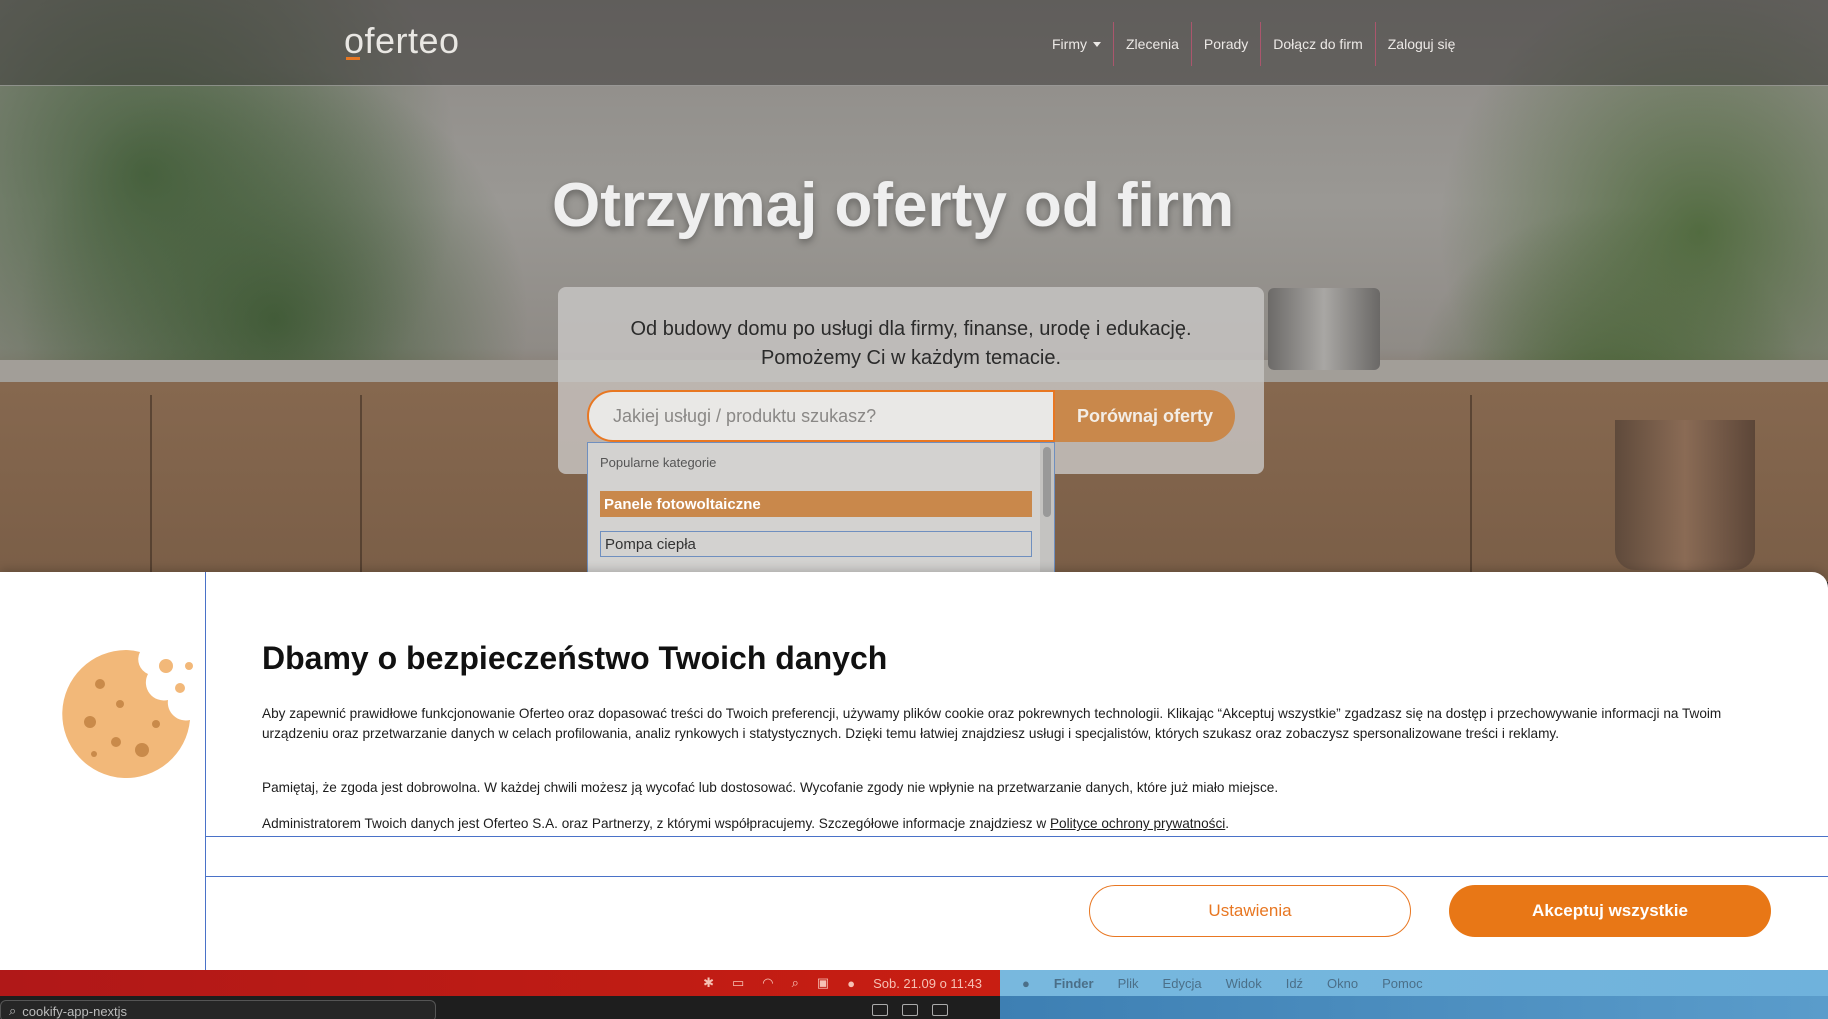  What do you see at coordinates (658, 462) in the screenshot?
I see `dropdown-heading: Popularne kategorie` at bounding box center [658, 462].